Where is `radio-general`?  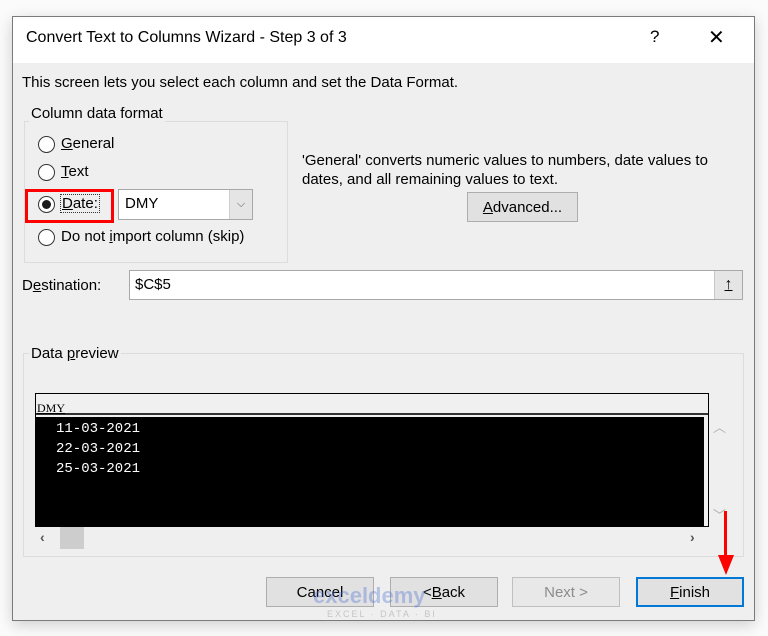
radio-general is located at coordinates (46, 144).